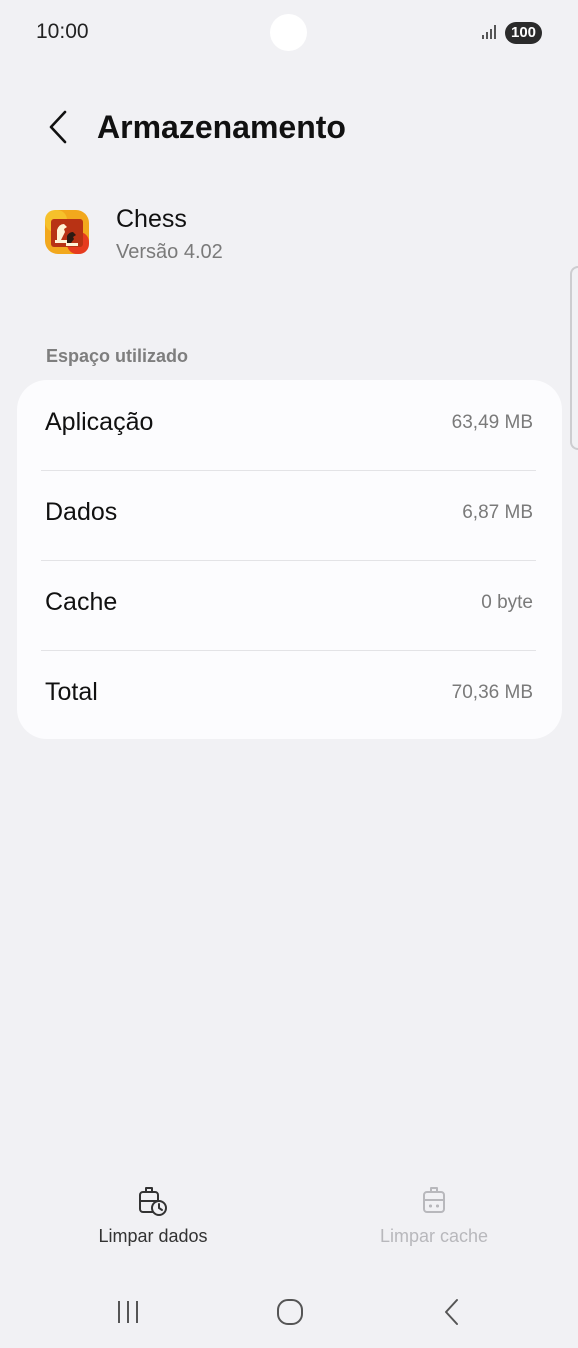 This screenshot has height=1348, width=578. Describe the element at coordinates (497, 512) in the screenshot. I see `row-value: 6,87 MB` at that location.